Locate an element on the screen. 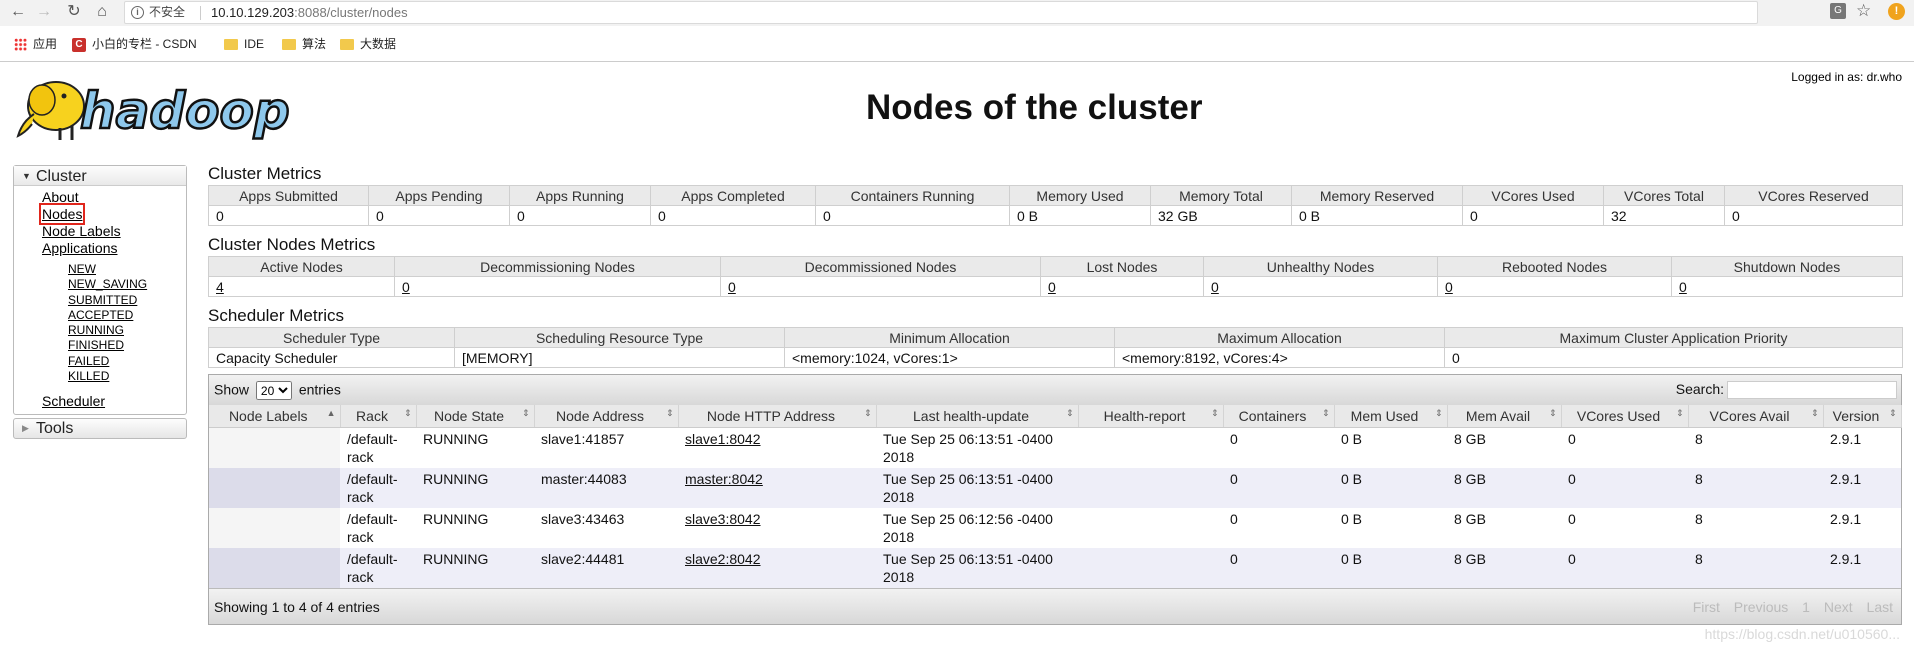 The width and height of the screenshot is (1914, 654). security-label: 不安全 is located at coordinates (167, 12).